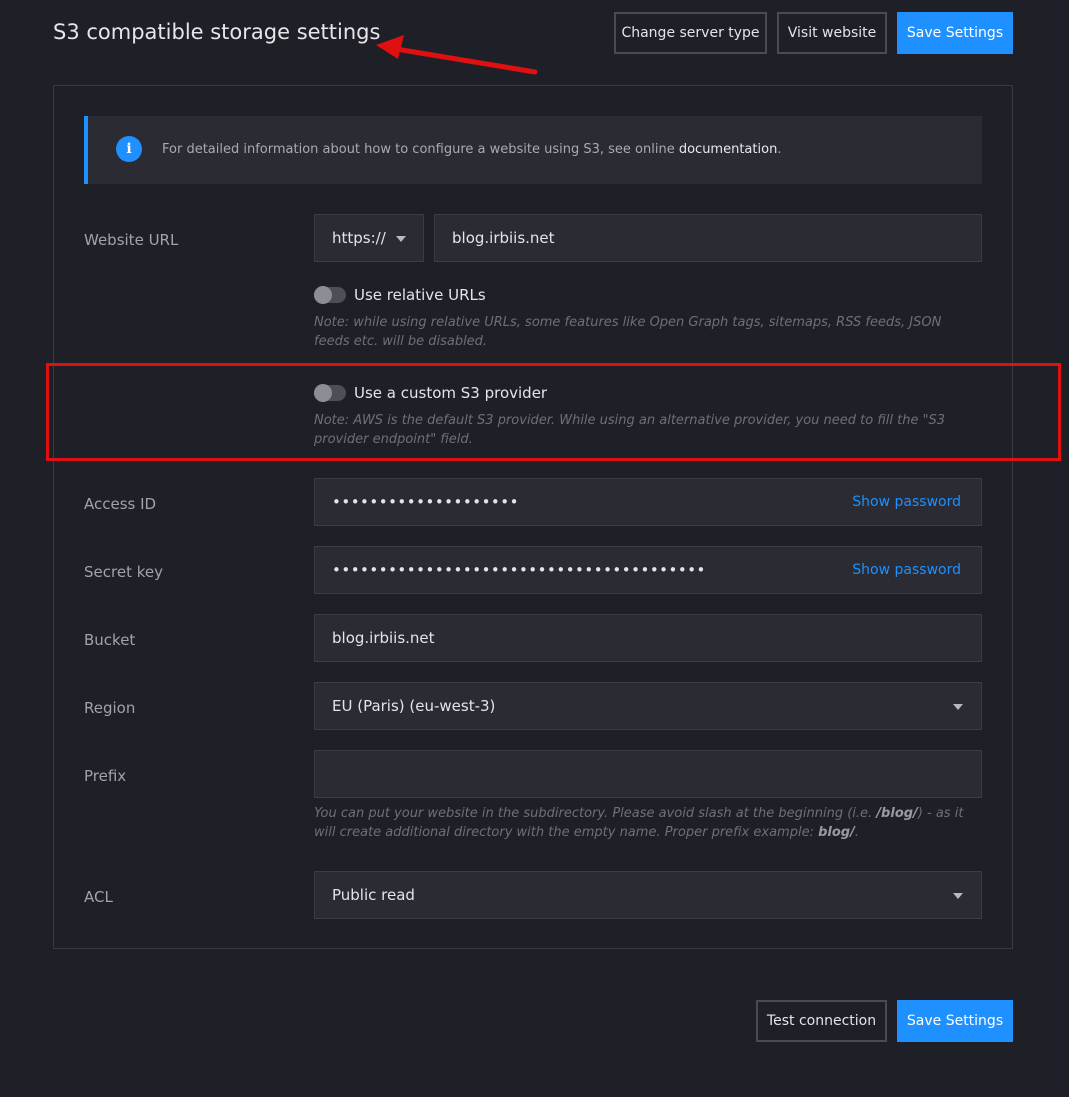 This screenshot has width=1069, height=1097. I want to click on bucket-input: blog.irbiis.net, so click(648, 638).